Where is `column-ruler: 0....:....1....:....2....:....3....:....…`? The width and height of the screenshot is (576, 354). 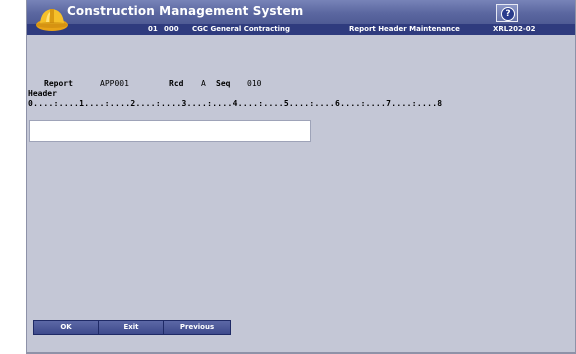 column-ruler: 0....:....1....:....2....:....3....:....… is located at coordinates (235, 103).